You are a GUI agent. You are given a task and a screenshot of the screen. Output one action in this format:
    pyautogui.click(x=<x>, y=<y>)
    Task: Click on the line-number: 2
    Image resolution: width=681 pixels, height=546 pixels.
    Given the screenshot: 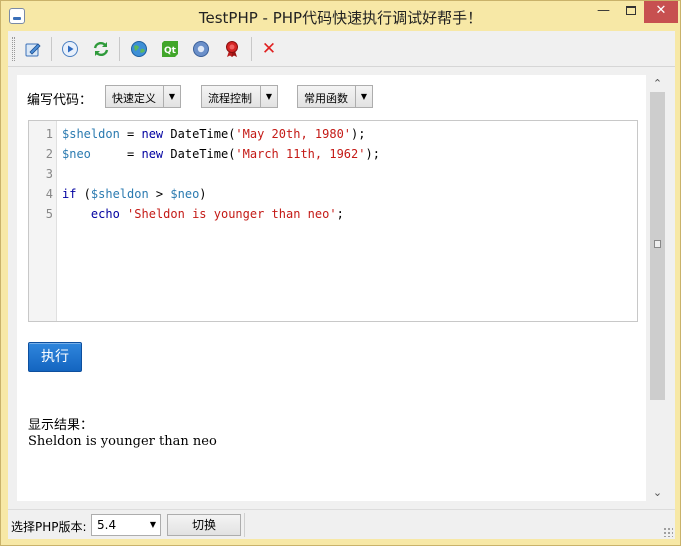 What is the action you would take?
    pyautogui.click(x=49, y=154)
    